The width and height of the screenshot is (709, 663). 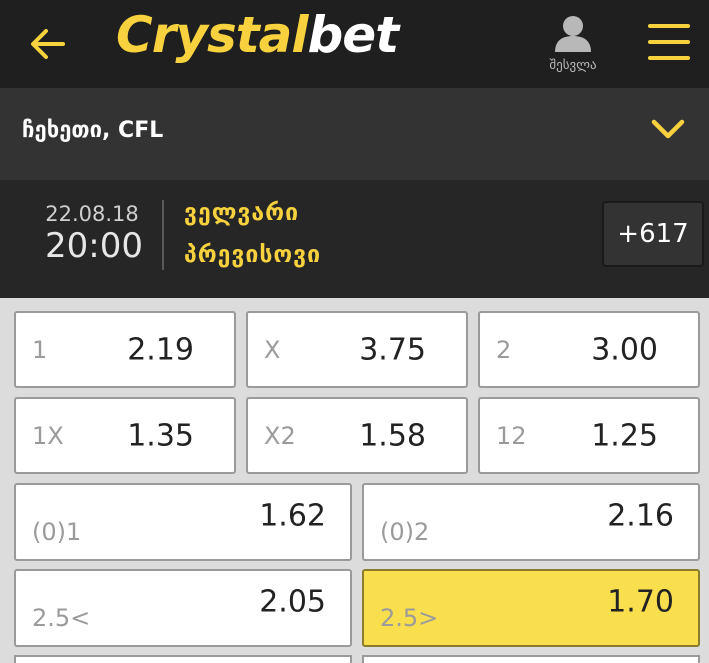 What do you see at coordinates (48, 435) in the screenshot?
I see `odd-label: 1X` at bounding box center [48, 435].